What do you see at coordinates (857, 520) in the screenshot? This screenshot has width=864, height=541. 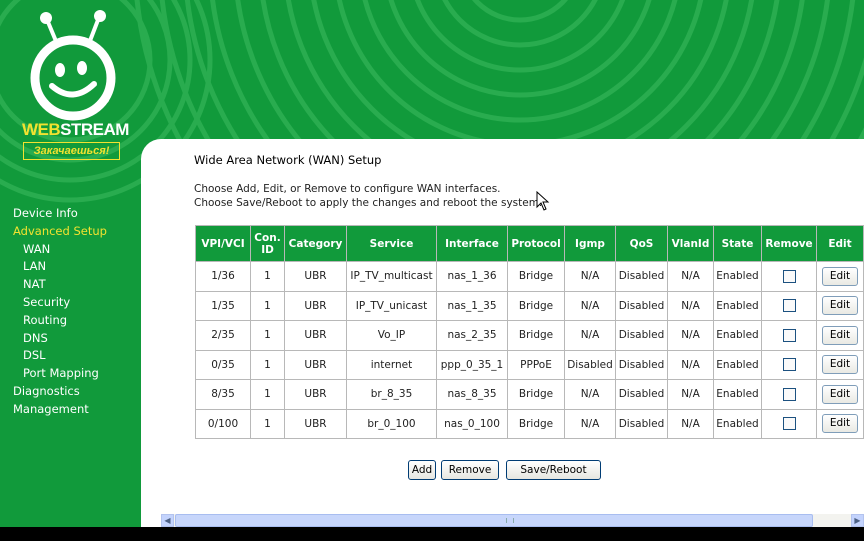 I see `arrow-right-icon: ▶` at bounding box center [857, 520].